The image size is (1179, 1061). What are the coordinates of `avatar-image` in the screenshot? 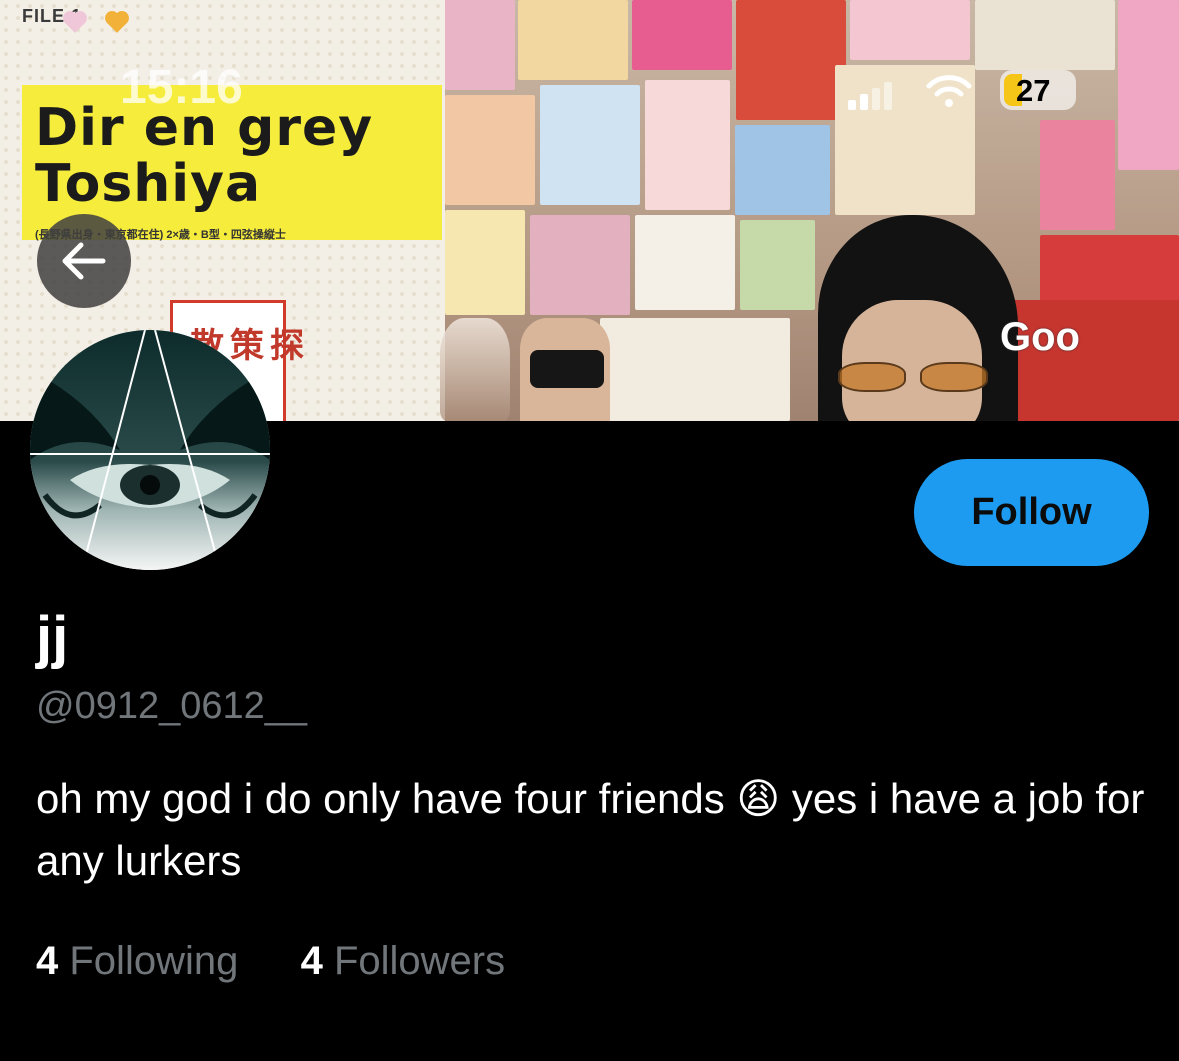 It's located at (150, 450).